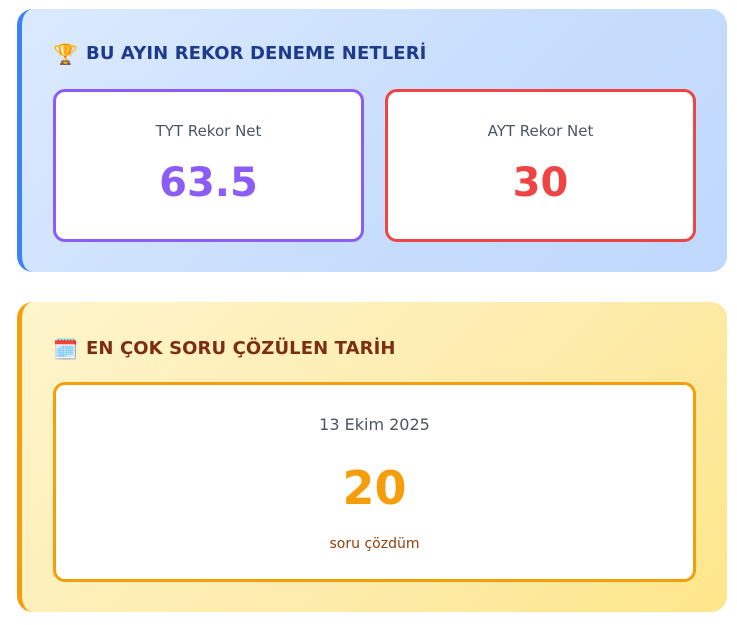  I want to click on ayt-record-box: AYT Rekor Net 30, so click(540, 165).